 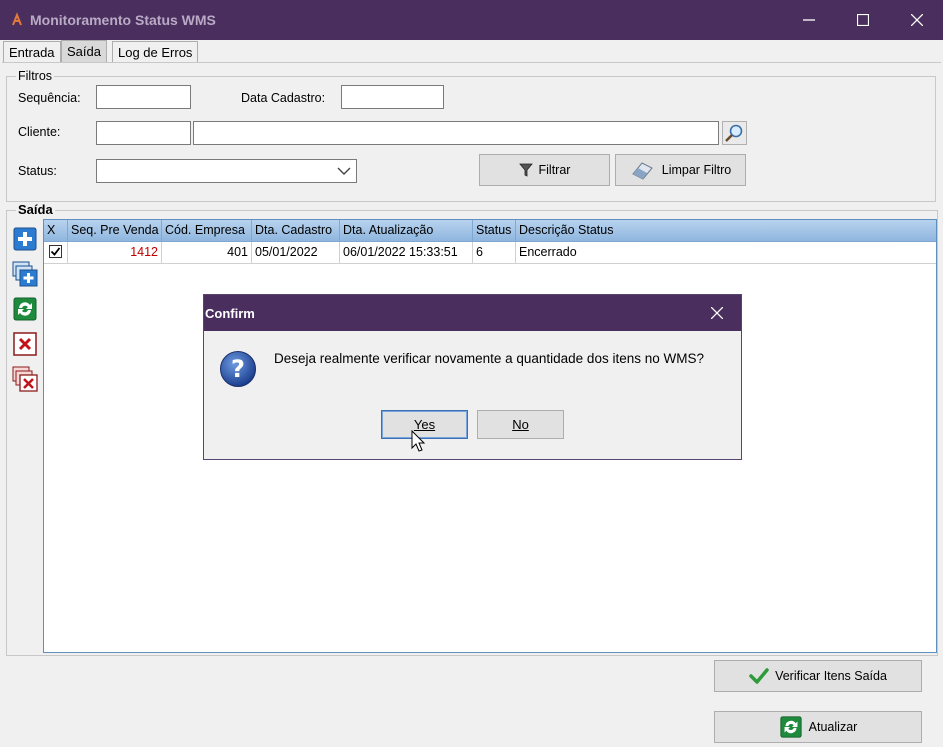 I want to click on title-bar: Monitoramento Status WMS, so click(x=471, y=20).